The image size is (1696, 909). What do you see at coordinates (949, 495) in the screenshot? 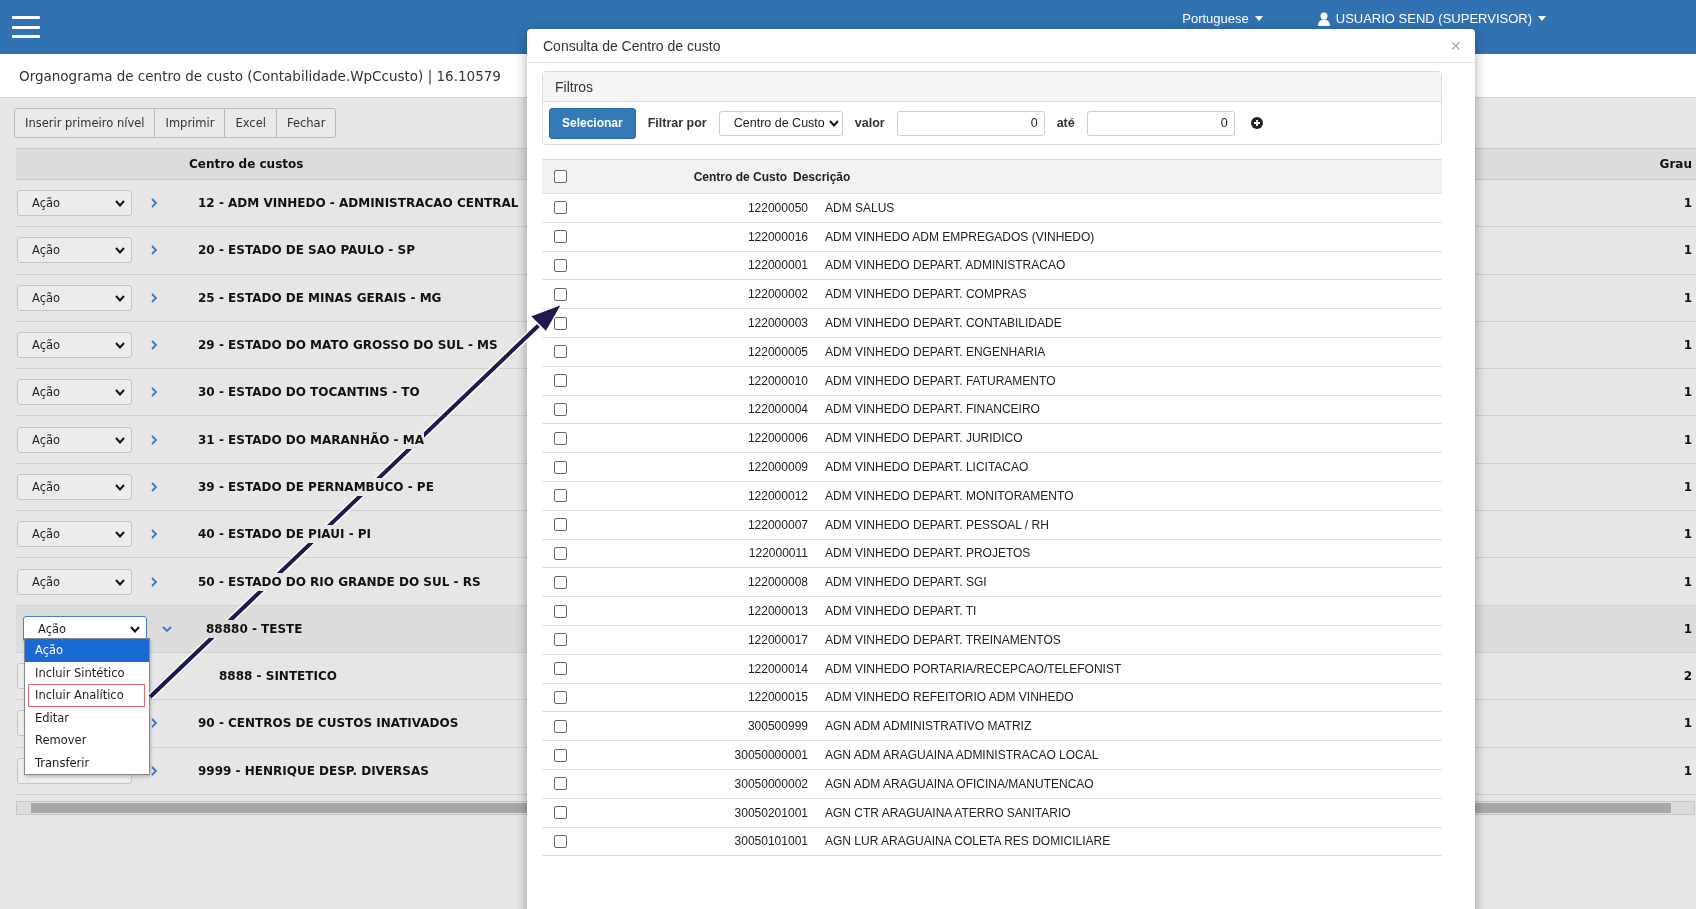
I see `table-cell: ADM VINHEDO DEPART. MONITORAMENTO` at bounding box center [949, 495].